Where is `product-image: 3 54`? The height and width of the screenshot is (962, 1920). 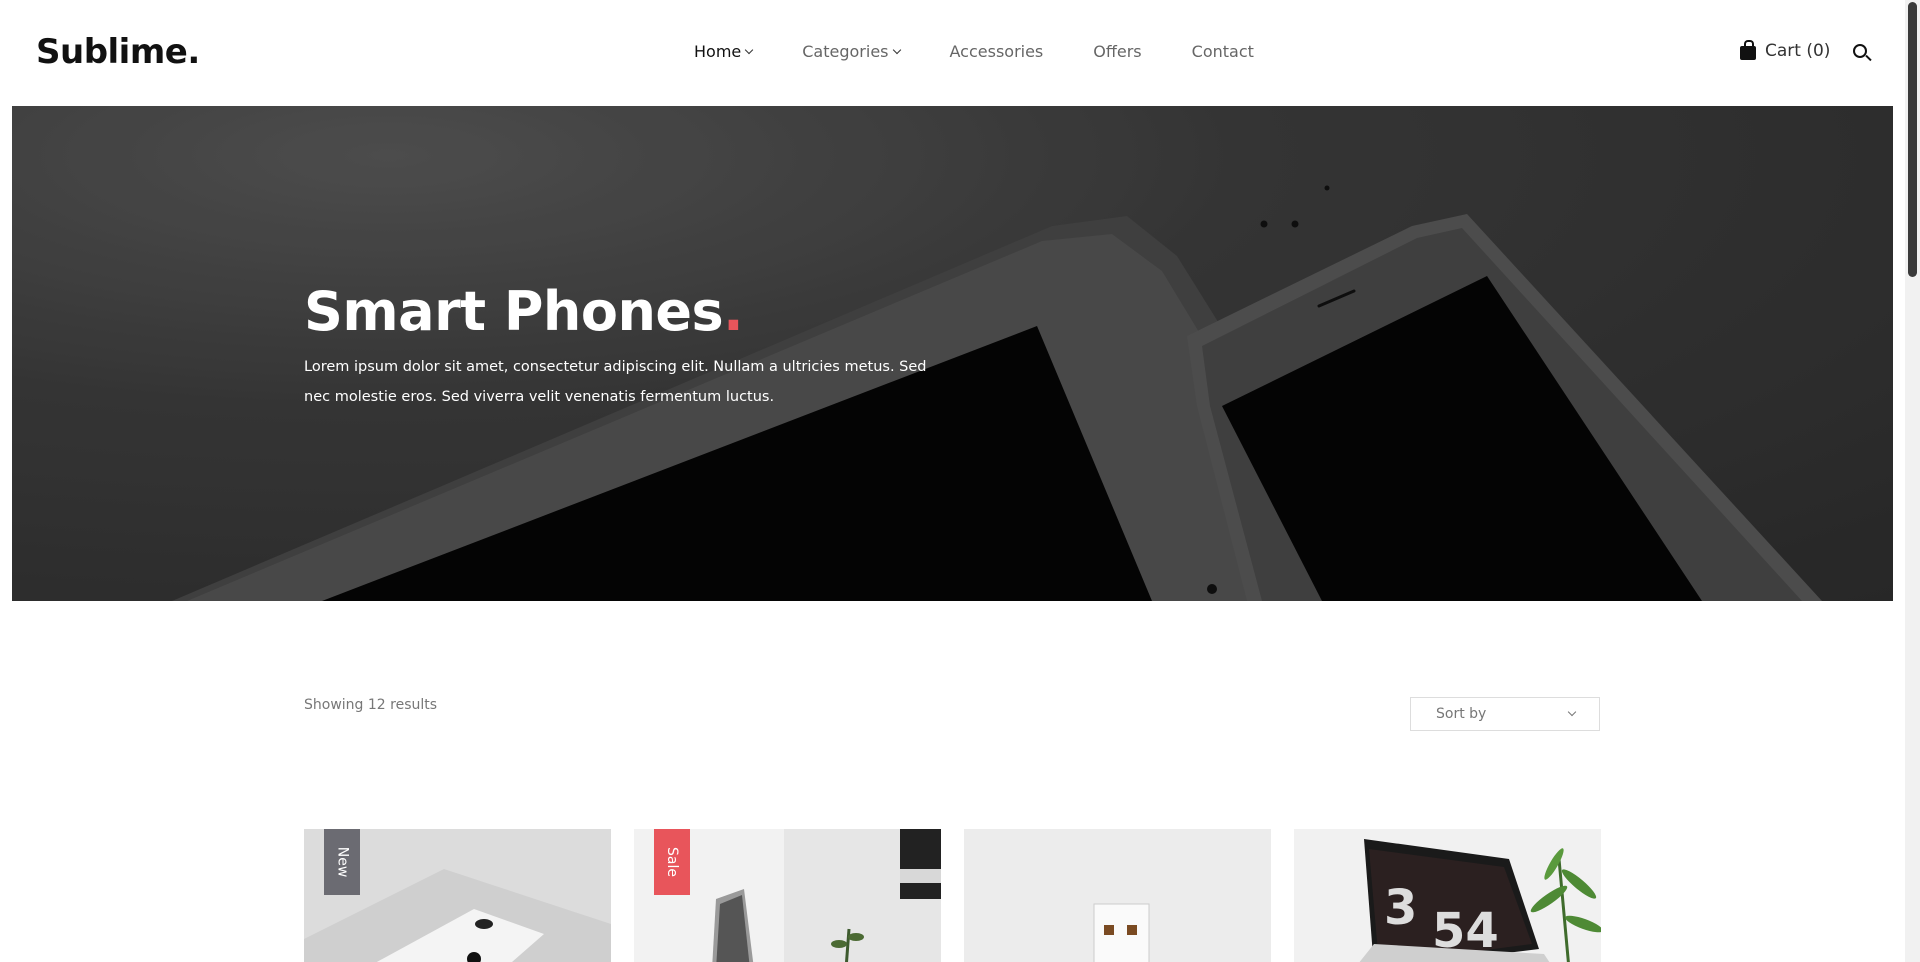 product-image: 3 54 is located at coordinates (1447, 895).